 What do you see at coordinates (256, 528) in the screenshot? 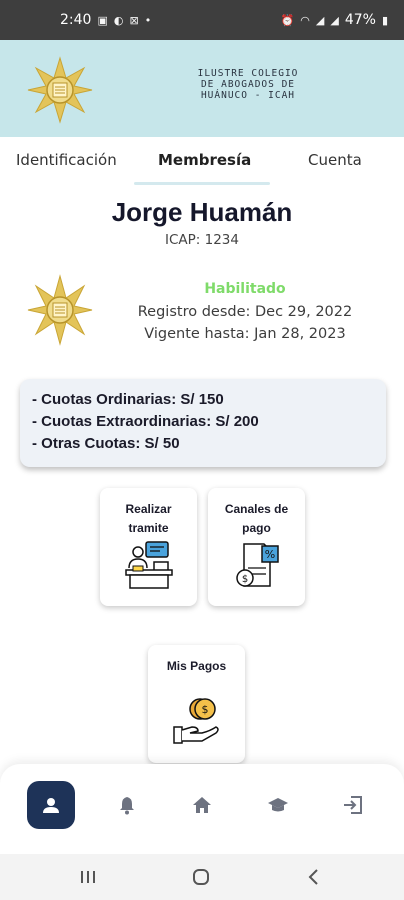
I see `canales-label-2: pago` at bounding box center [256, 528].